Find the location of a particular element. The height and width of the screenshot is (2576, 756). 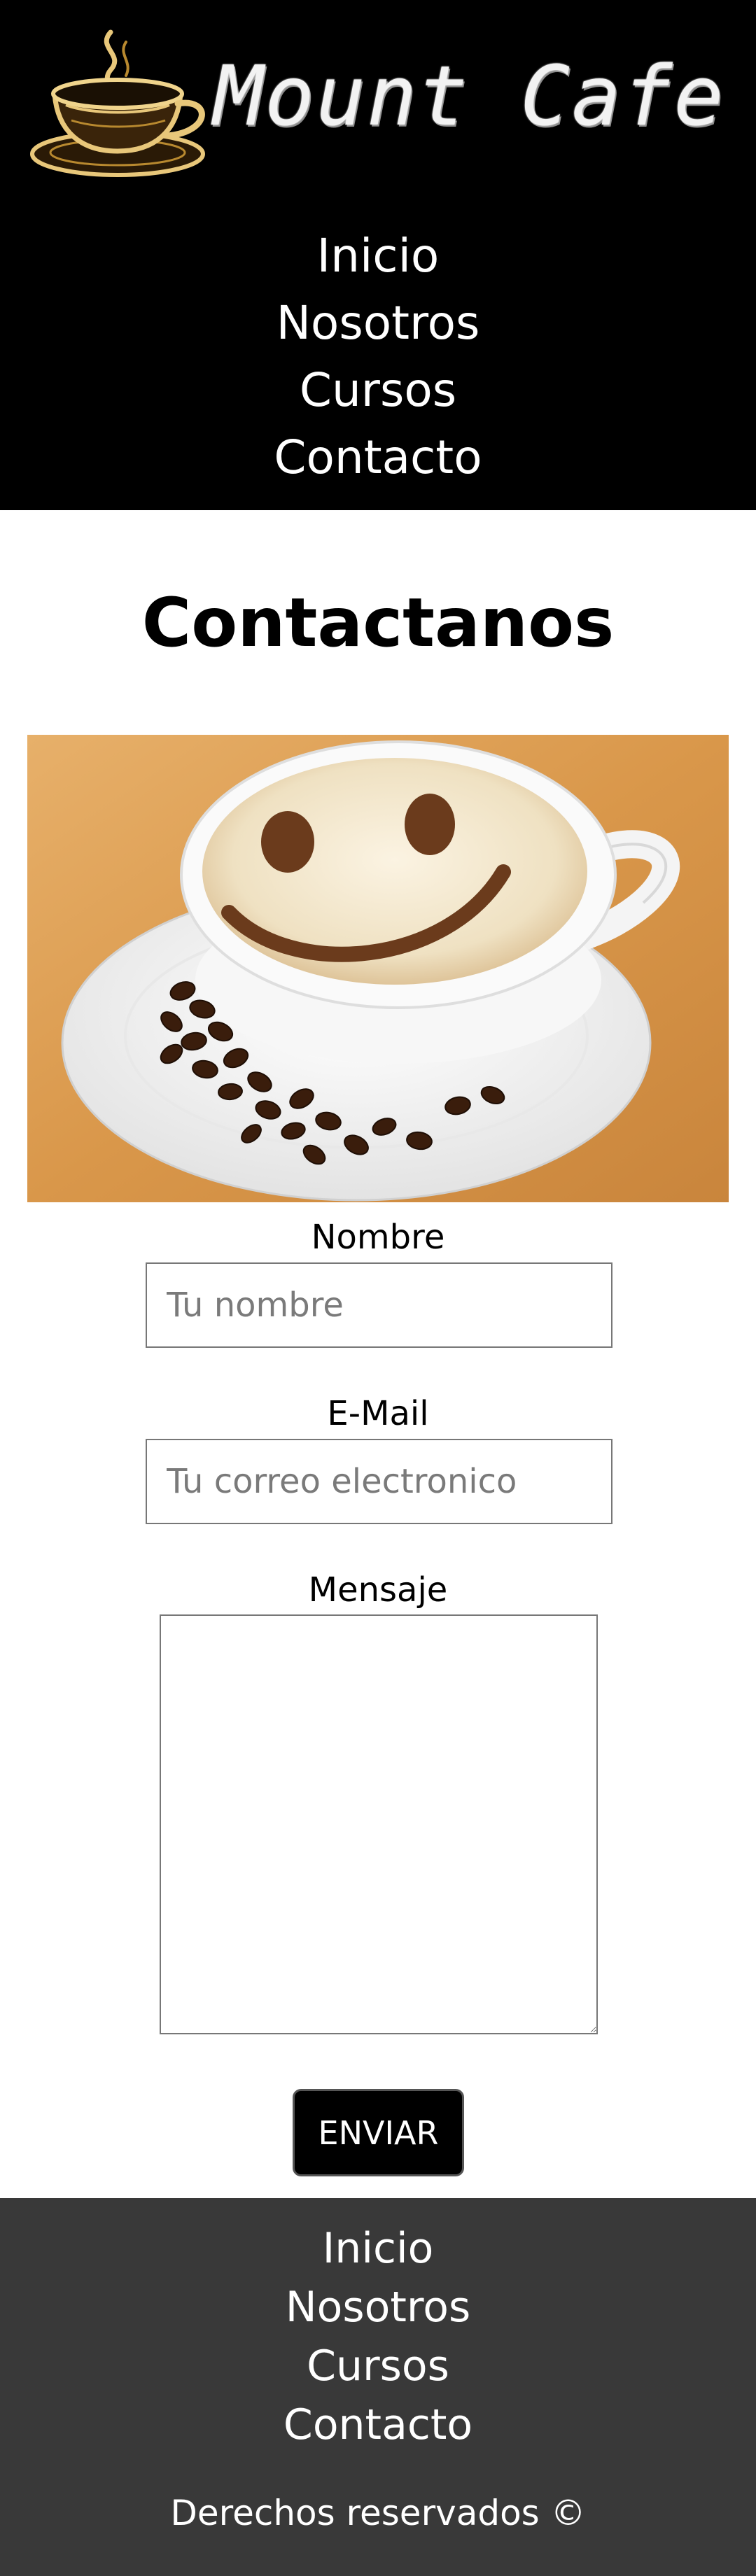

footer-link-inicio: Inicio is located at coordinates (378, 2248).